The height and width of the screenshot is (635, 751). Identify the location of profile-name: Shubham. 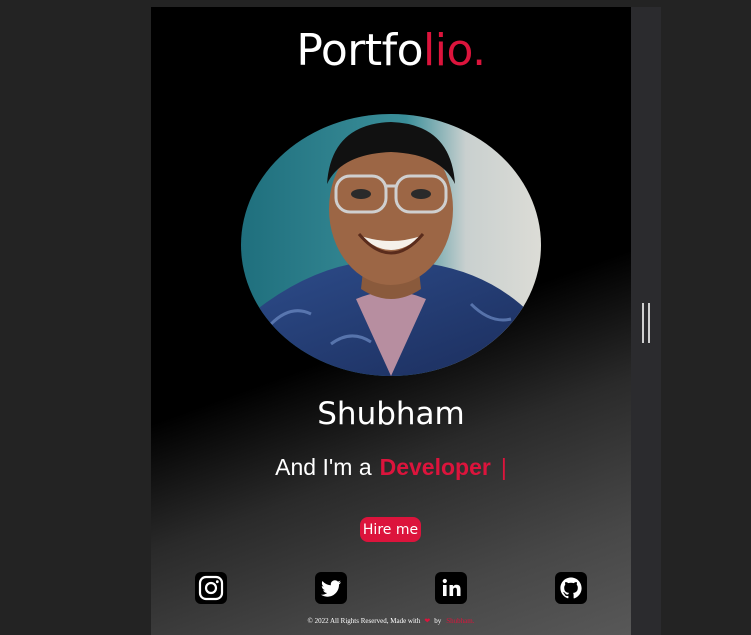
(391, 414).